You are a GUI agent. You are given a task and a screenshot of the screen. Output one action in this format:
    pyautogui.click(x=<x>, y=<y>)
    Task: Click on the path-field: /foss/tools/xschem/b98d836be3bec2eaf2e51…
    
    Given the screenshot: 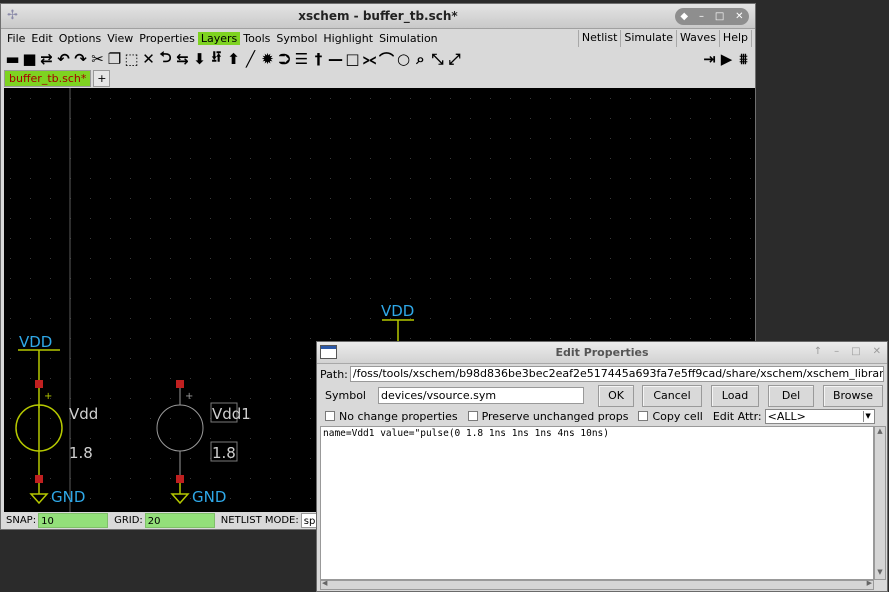 What is the action you would take?
    pyautogui.click(x=616, y=374)
    